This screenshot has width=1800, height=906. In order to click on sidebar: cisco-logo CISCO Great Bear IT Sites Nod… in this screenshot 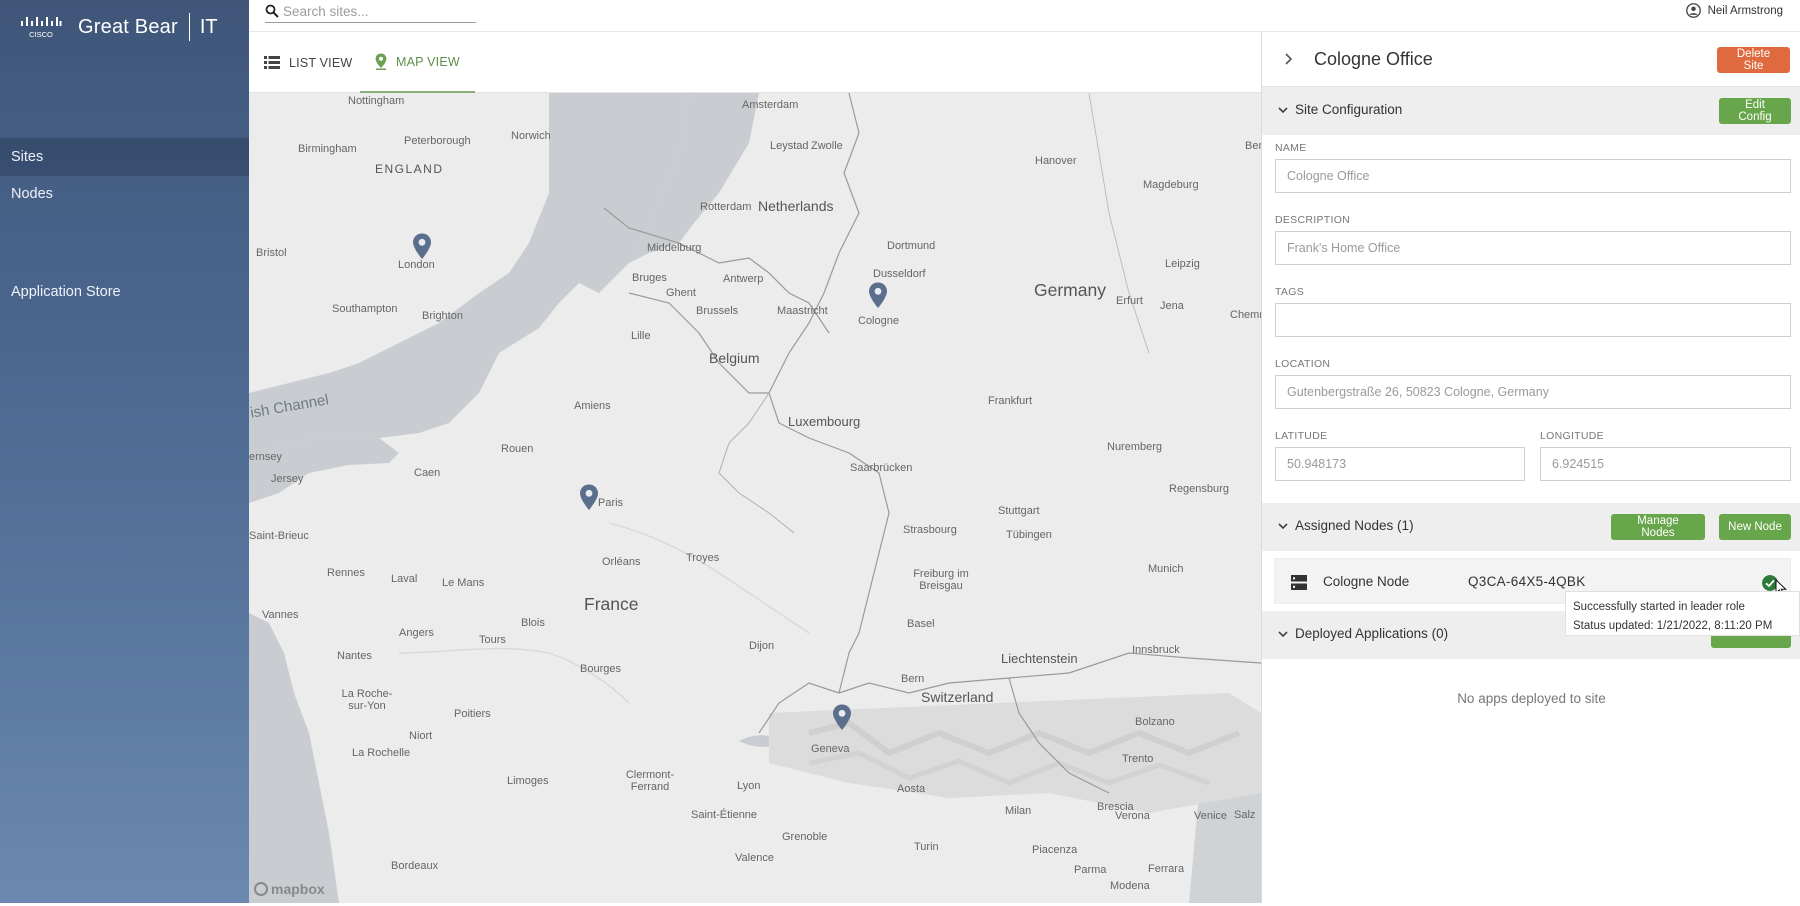, I will do `click(124, 451)`.